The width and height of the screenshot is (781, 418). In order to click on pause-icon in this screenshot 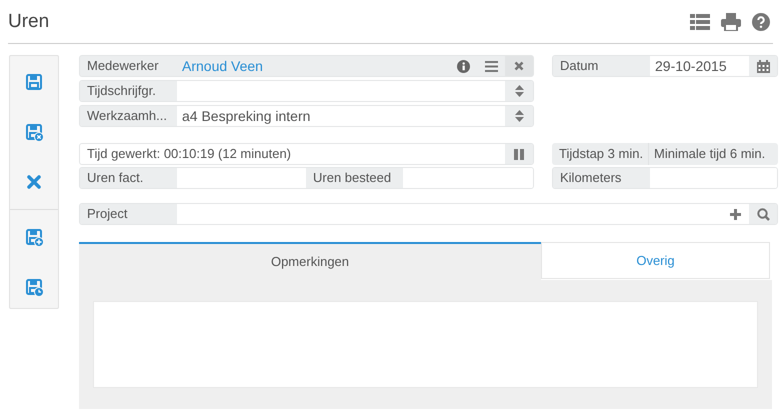, I will do `click(519, 154)`.